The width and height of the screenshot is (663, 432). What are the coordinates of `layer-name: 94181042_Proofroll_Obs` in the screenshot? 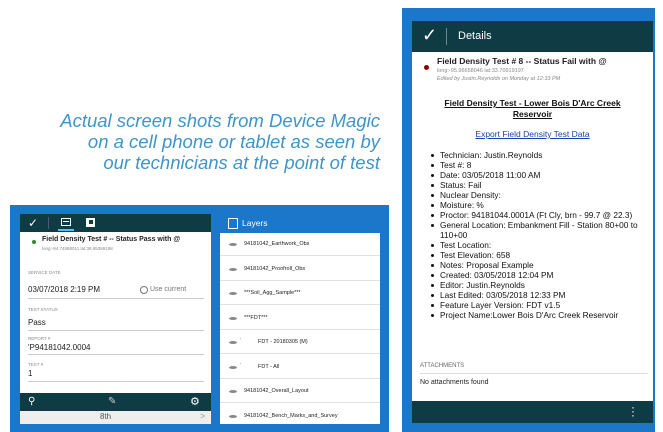 It's located at (275, 268).